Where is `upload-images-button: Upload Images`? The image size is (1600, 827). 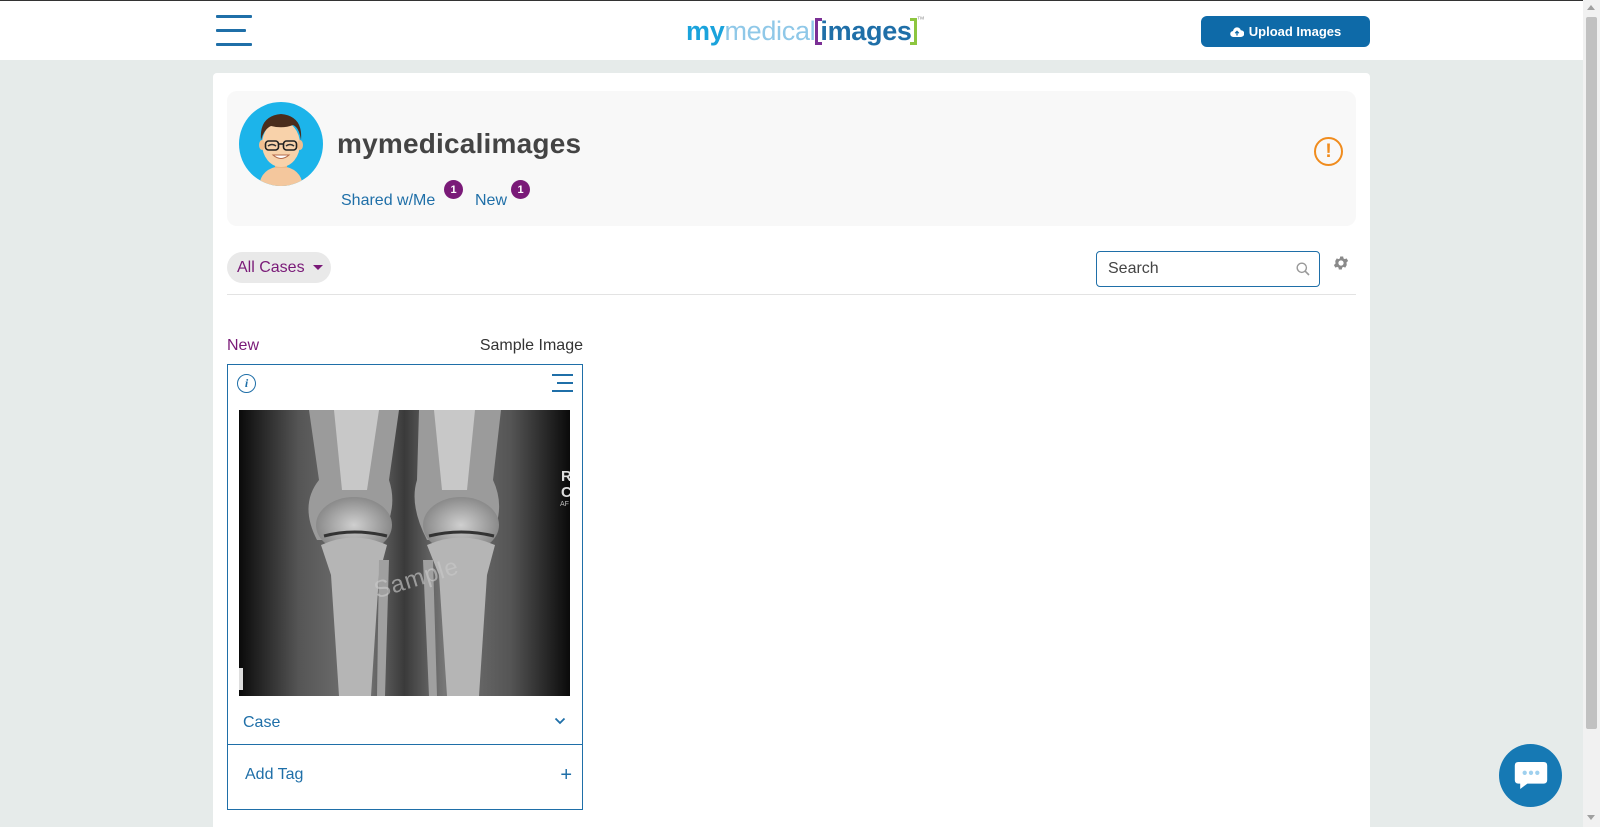 upload-images-button: Upload Images is located at coordinates (1285, 31).